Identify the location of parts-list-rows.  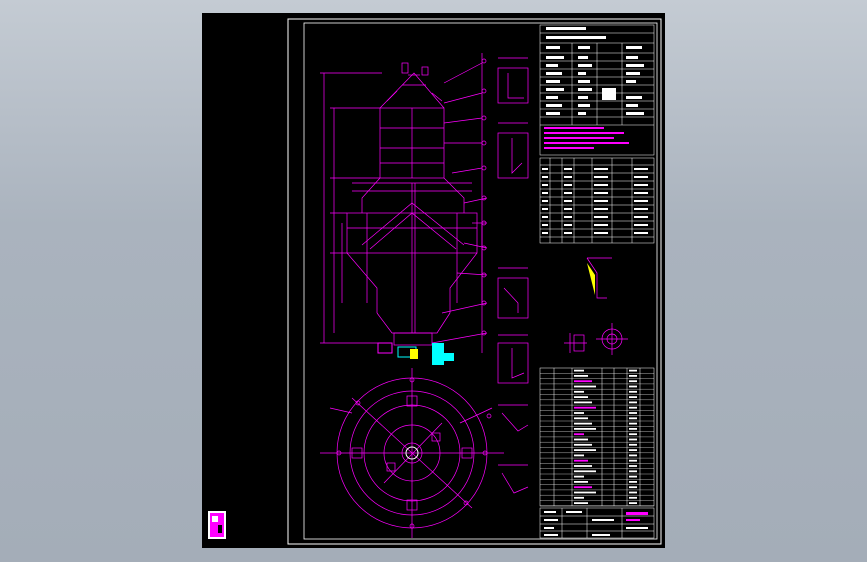
(597, 437).